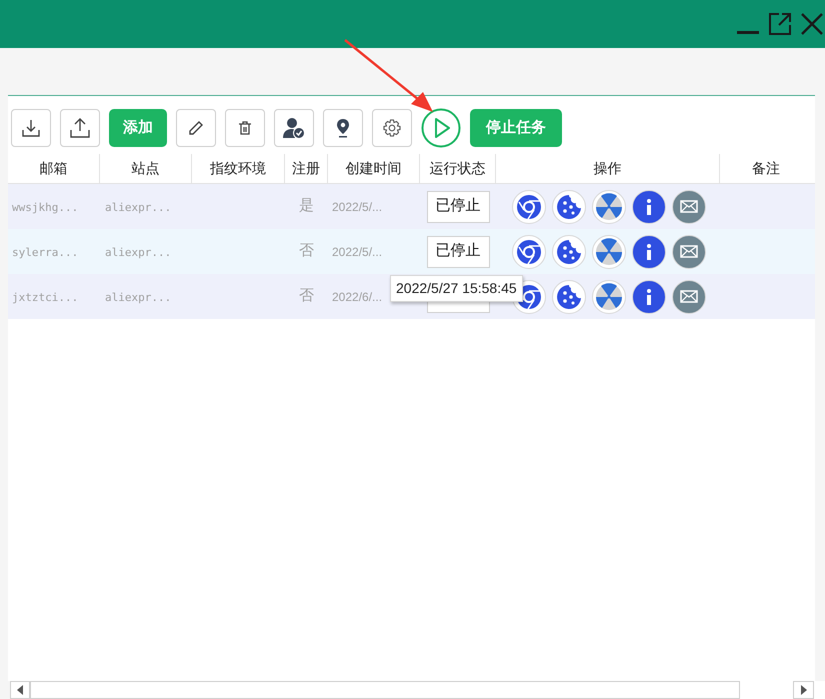 Image resolution: width=825 pixels, height=699 pixels. I want to click on upload-icon, so click(80, 128).